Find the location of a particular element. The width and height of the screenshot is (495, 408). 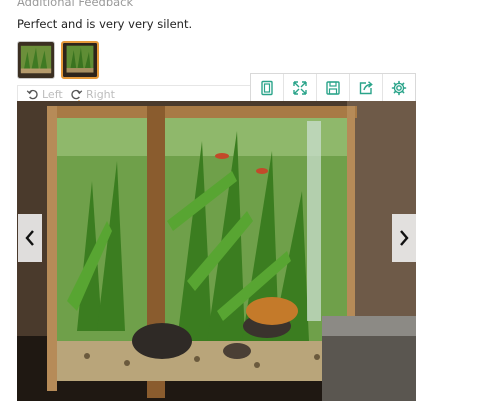

settings-button is located at coordinates (399, 87).